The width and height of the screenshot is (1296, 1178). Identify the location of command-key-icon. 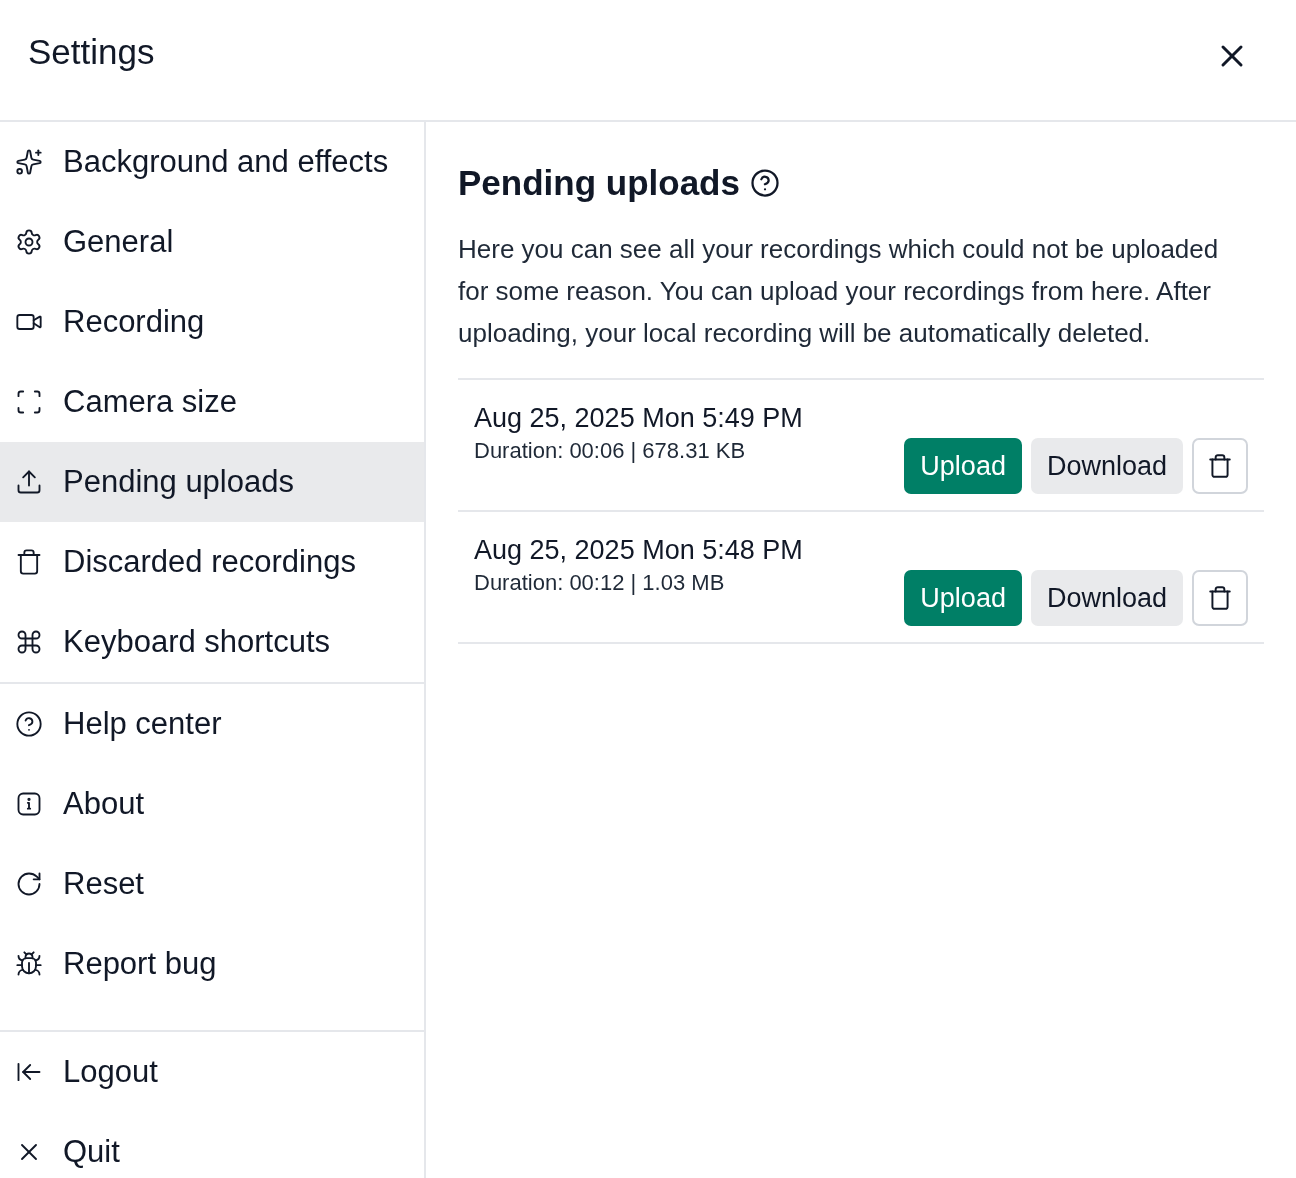
(29, 642).